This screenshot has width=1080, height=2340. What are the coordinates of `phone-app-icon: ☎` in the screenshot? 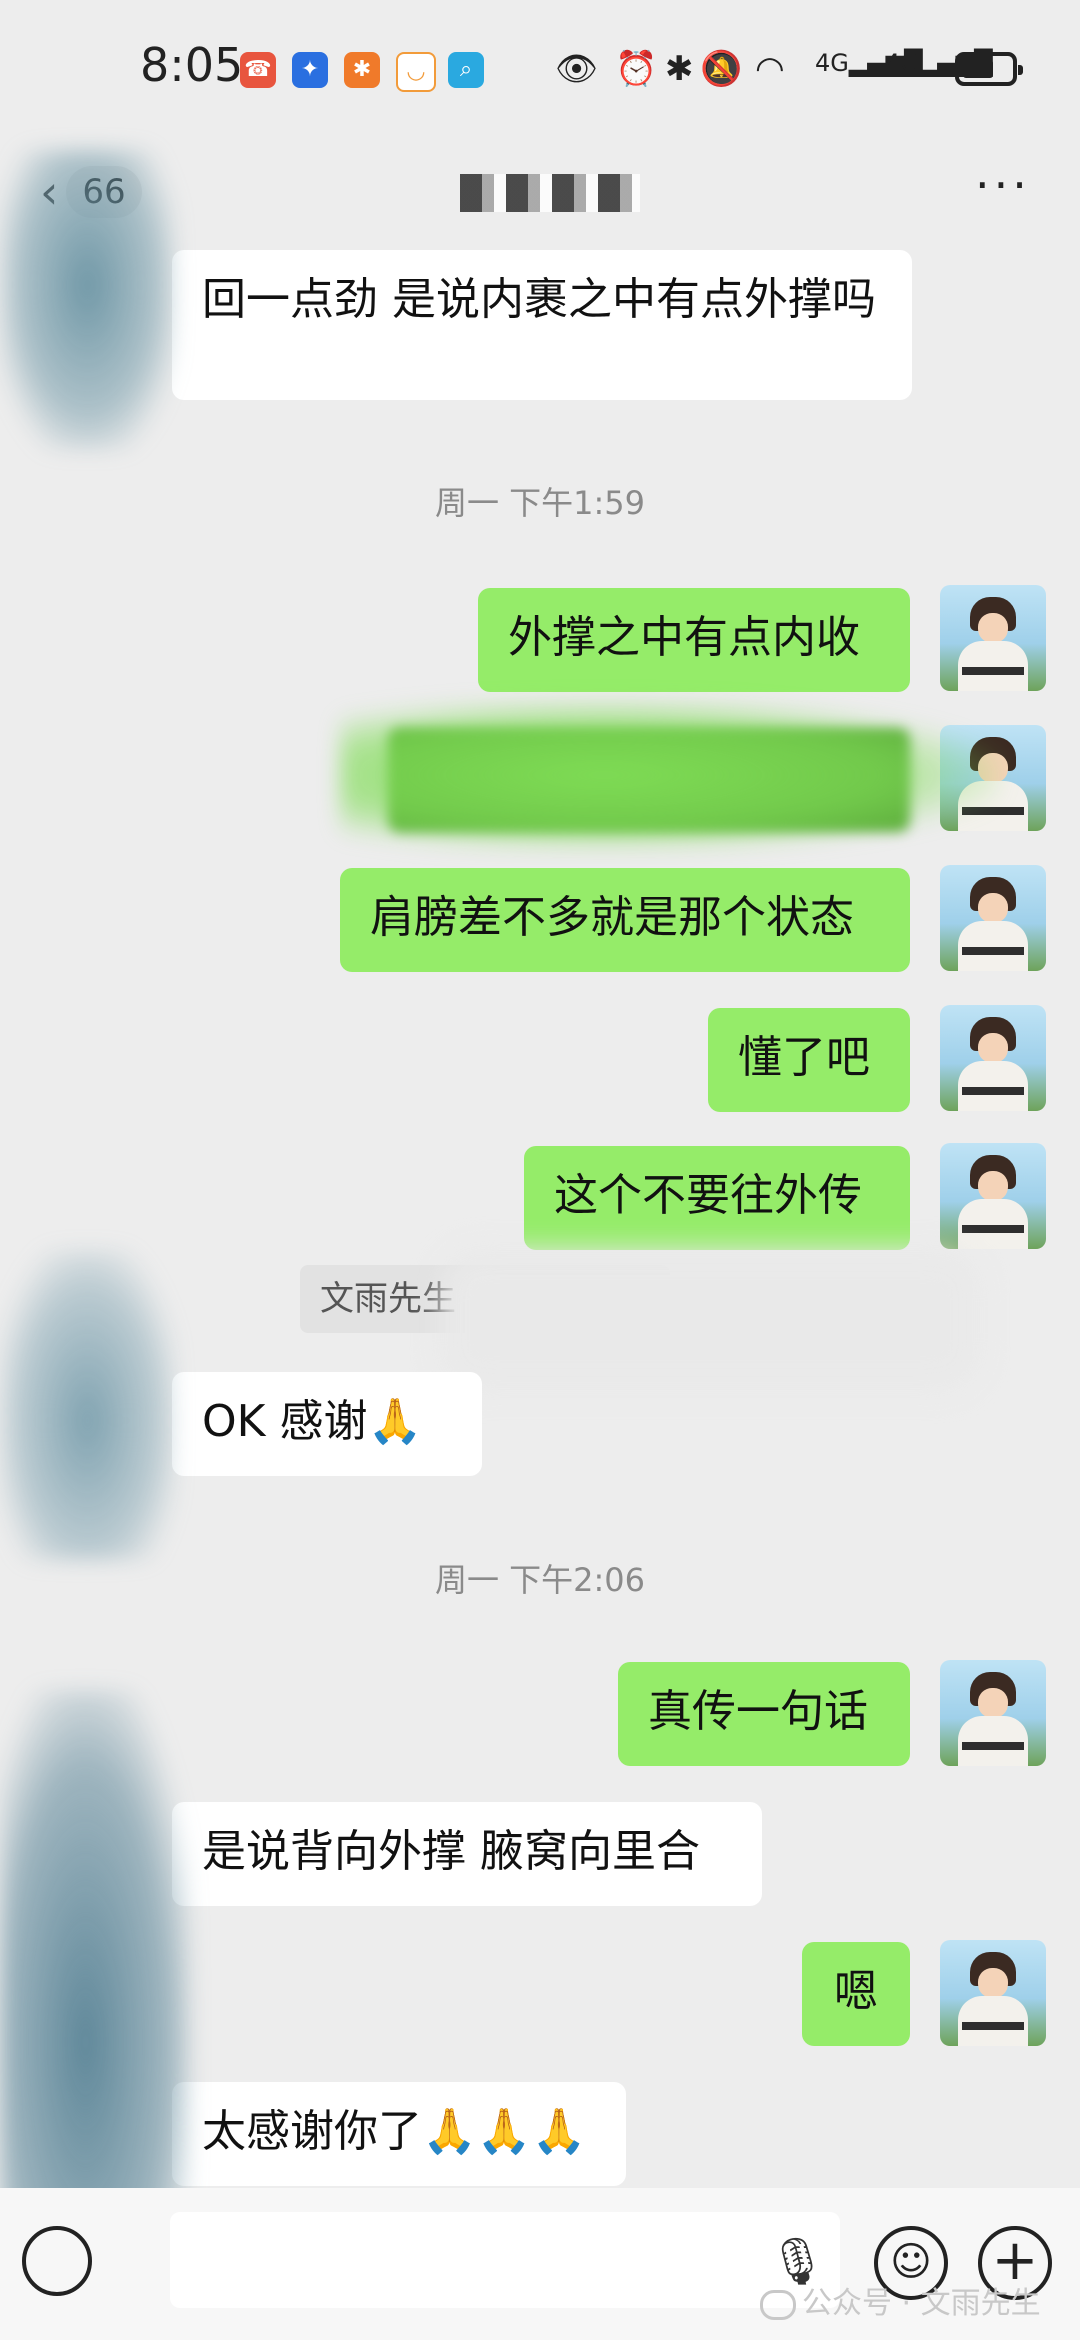 It's located at (258, 70).